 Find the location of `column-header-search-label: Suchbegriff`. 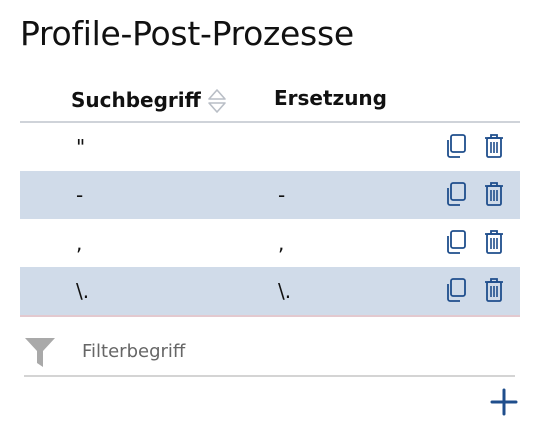

column-header-search-label: Suchbegriff is located at coordinates (136, 100).